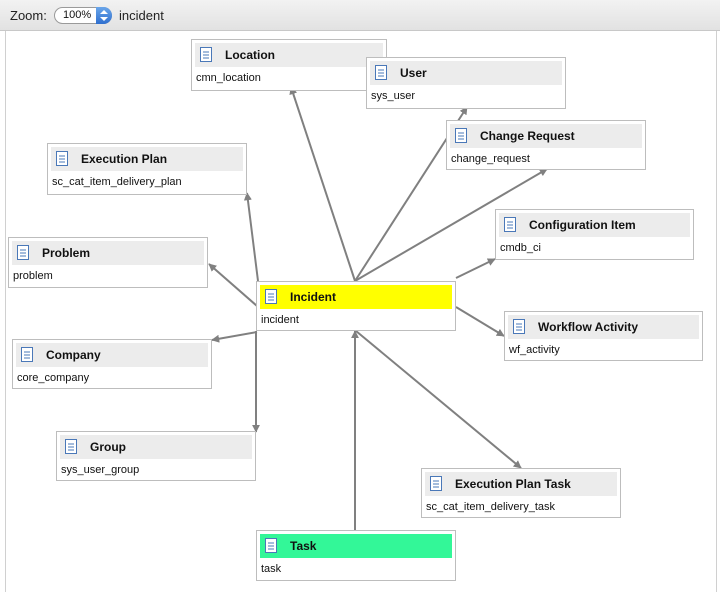  What do you see at coordinates (527, 136) in the screenshot?
I see `node-label: Change Request` at bounding box center [527, 136].